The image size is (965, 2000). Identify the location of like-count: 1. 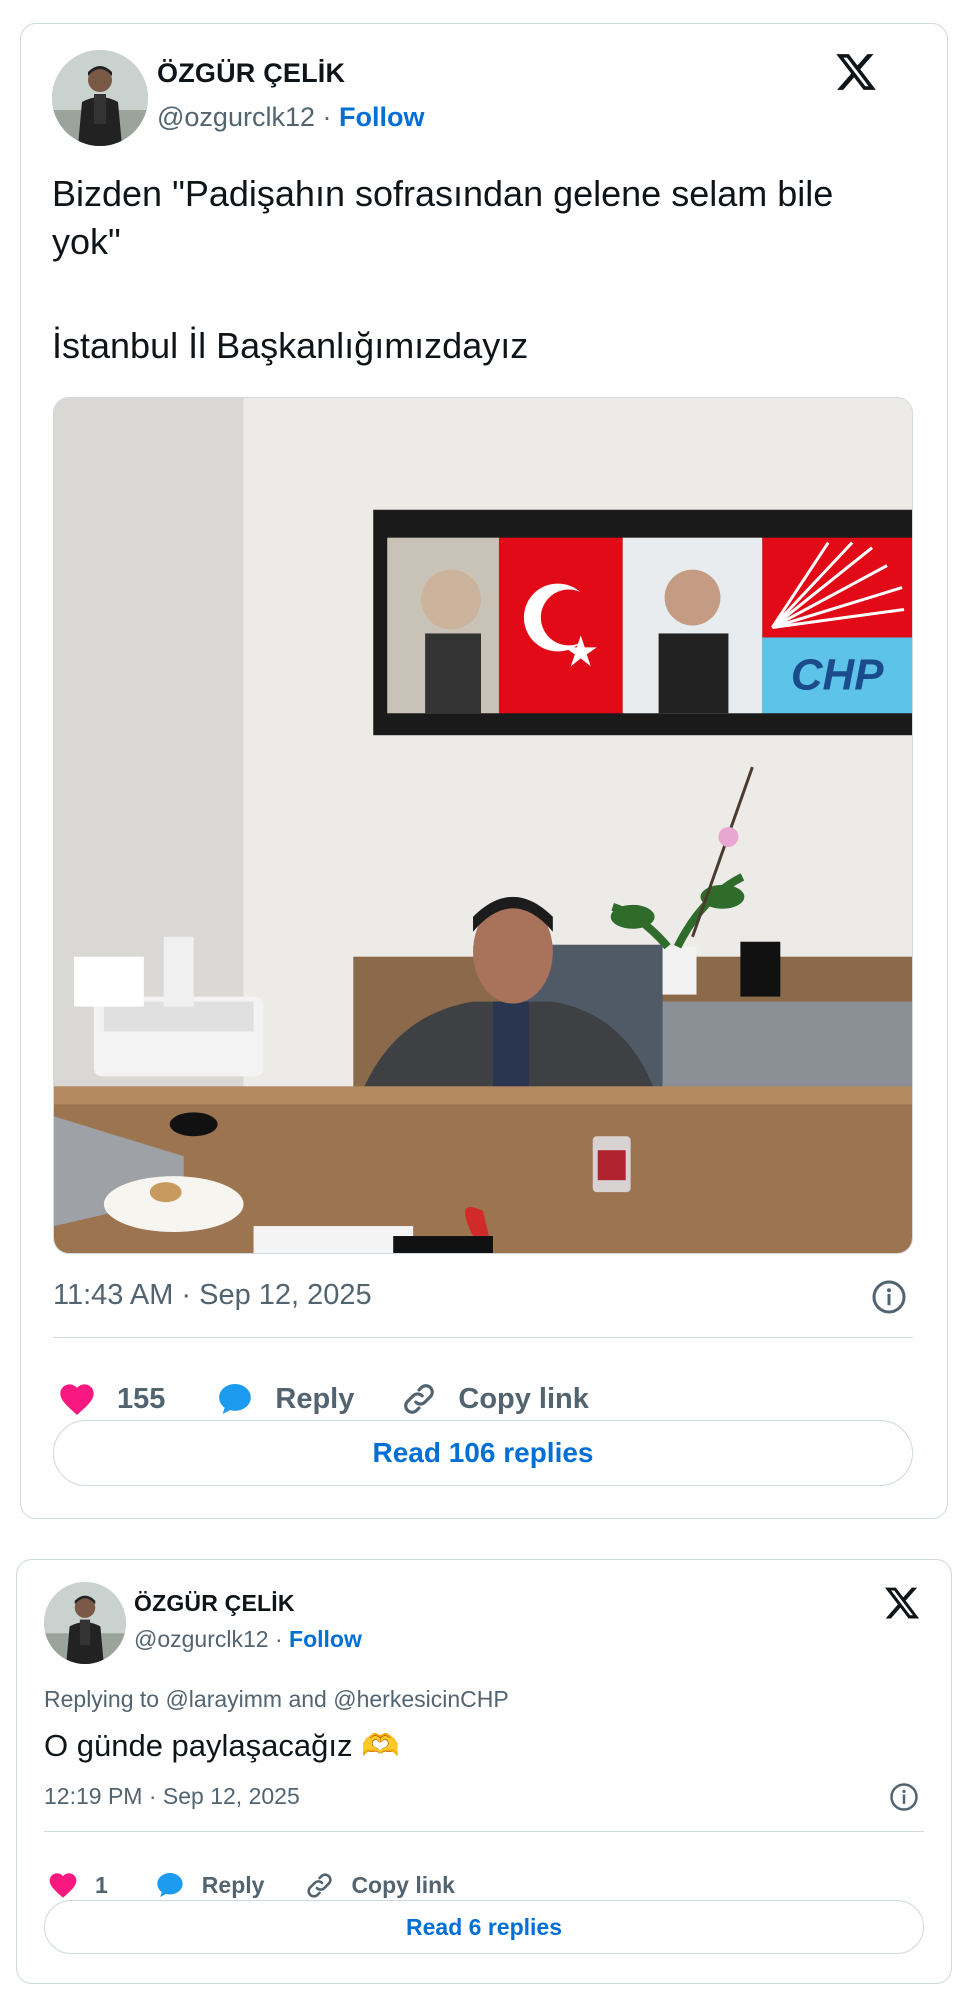
(101, 1884).